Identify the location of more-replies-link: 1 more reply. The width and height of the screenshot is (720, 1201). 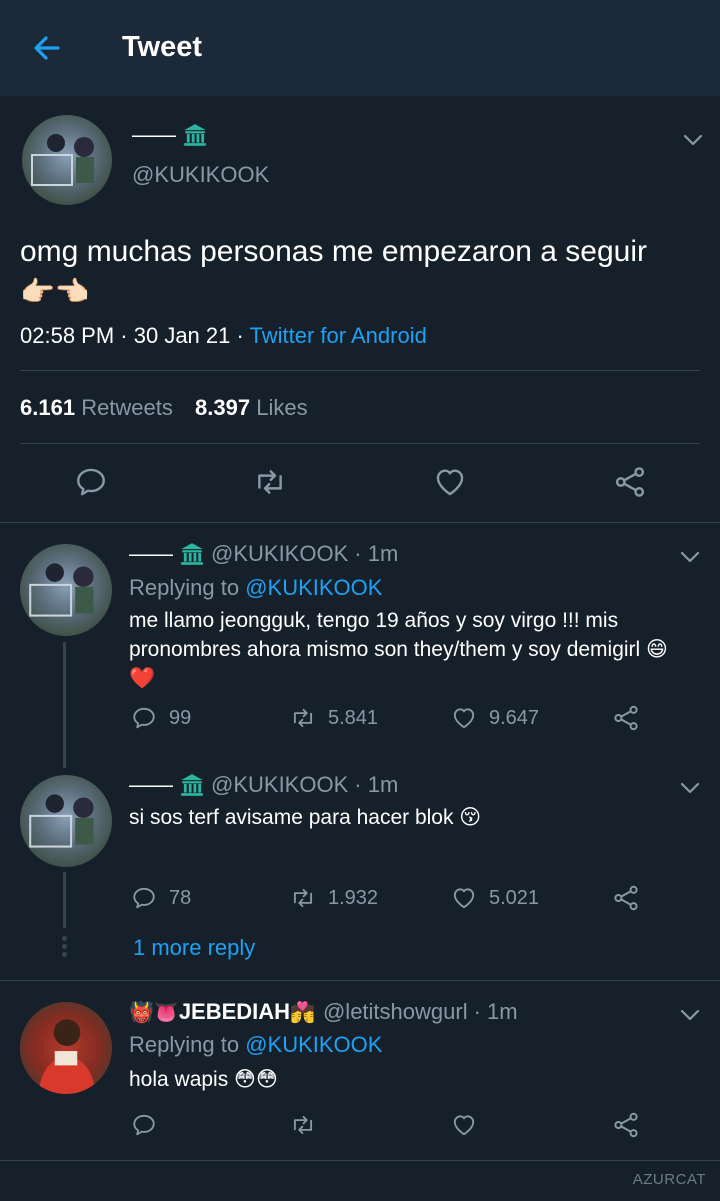
(194, 948).